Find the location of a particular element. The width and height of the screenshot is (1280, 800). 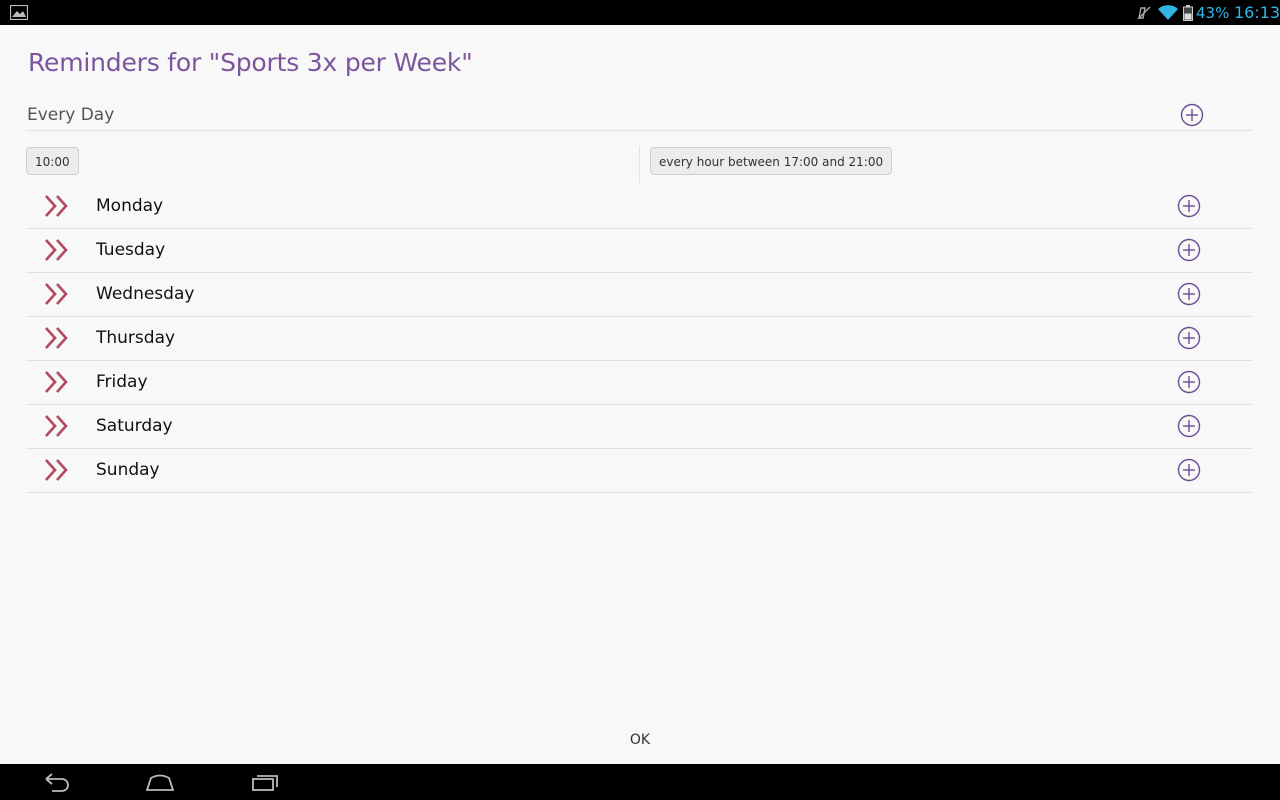

battery-icon is located at coordinates (1188, 13).